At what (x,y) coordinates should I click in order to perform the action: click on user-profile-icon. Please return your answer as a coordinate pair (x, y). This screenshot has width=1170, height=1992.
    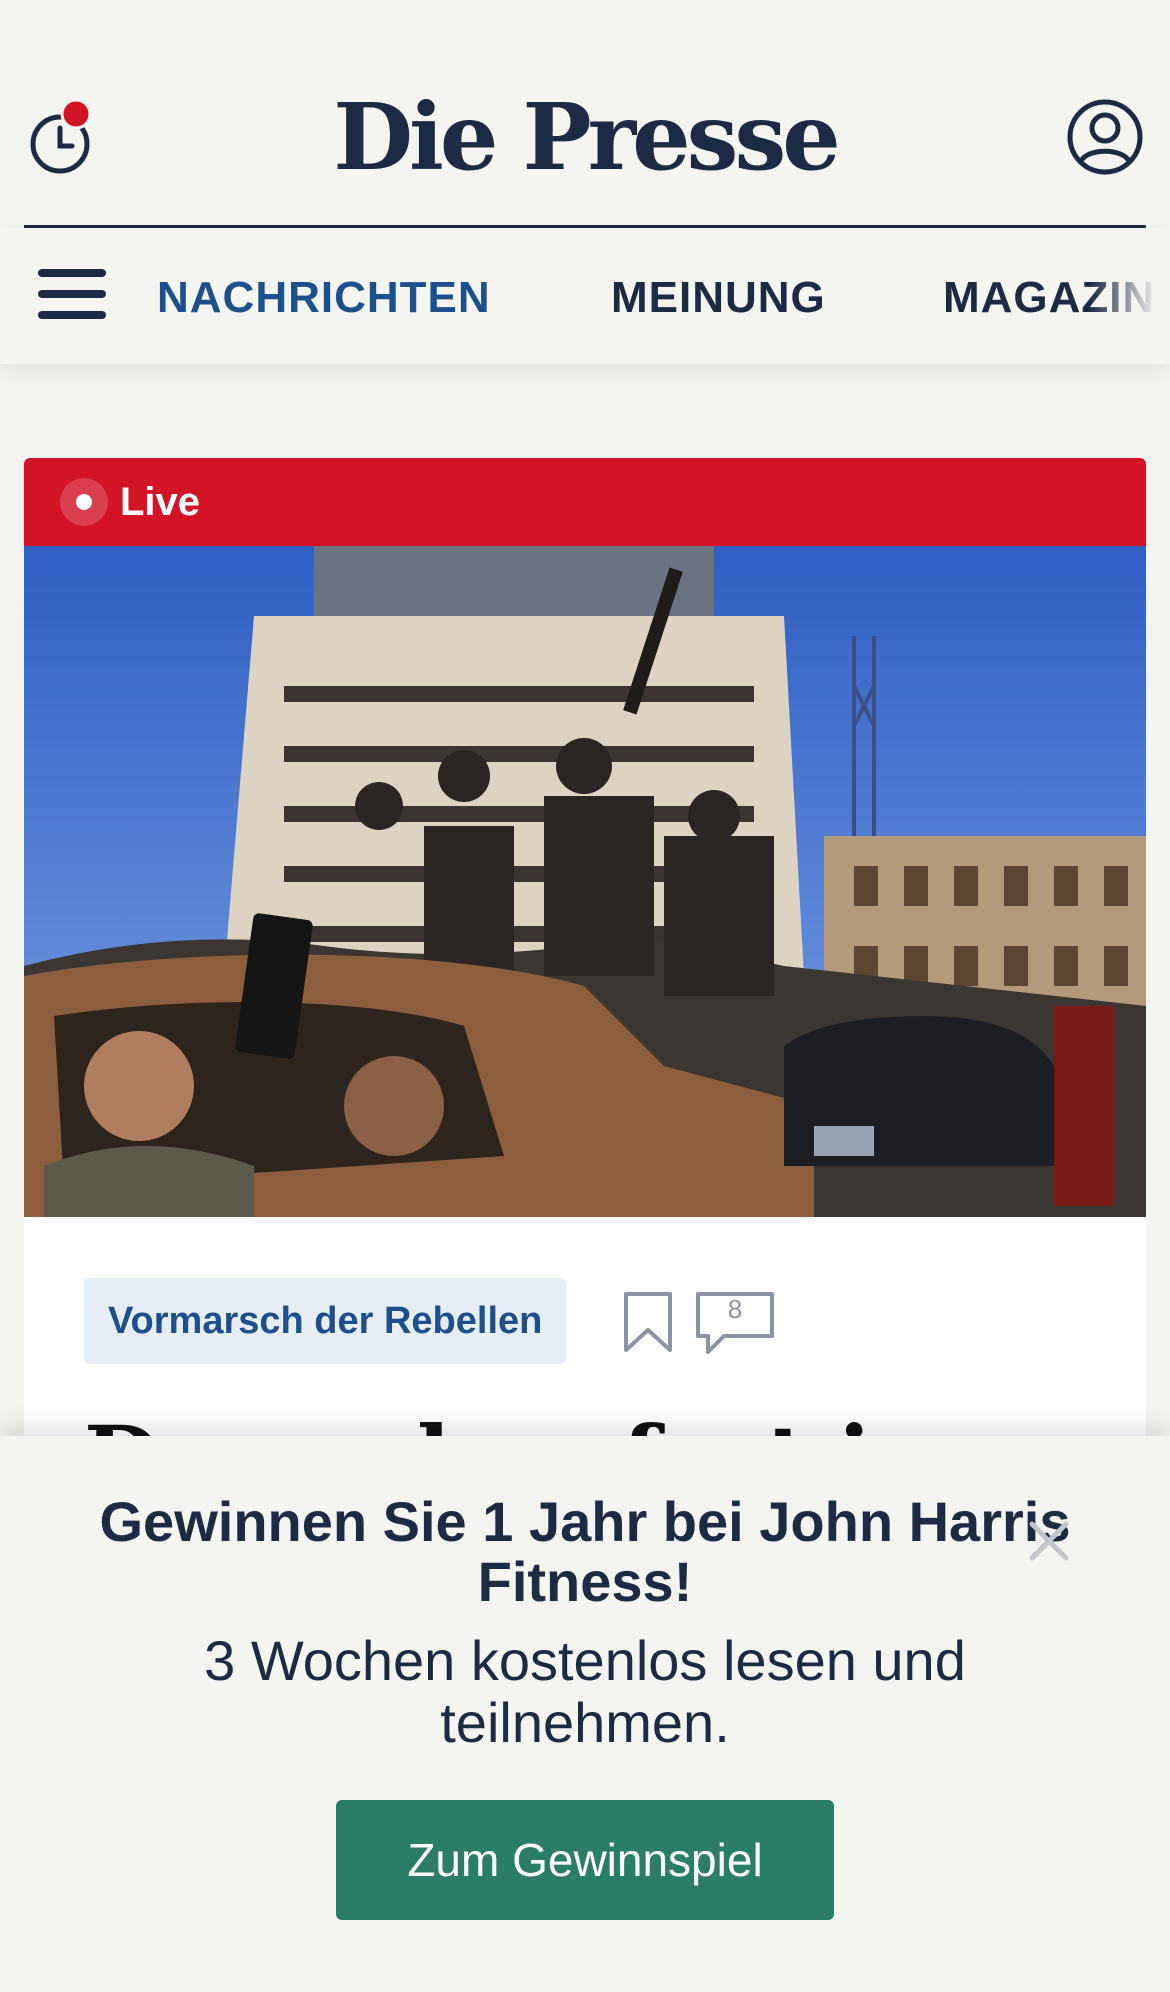
    Looking at the image, I should click on (1105, 137).